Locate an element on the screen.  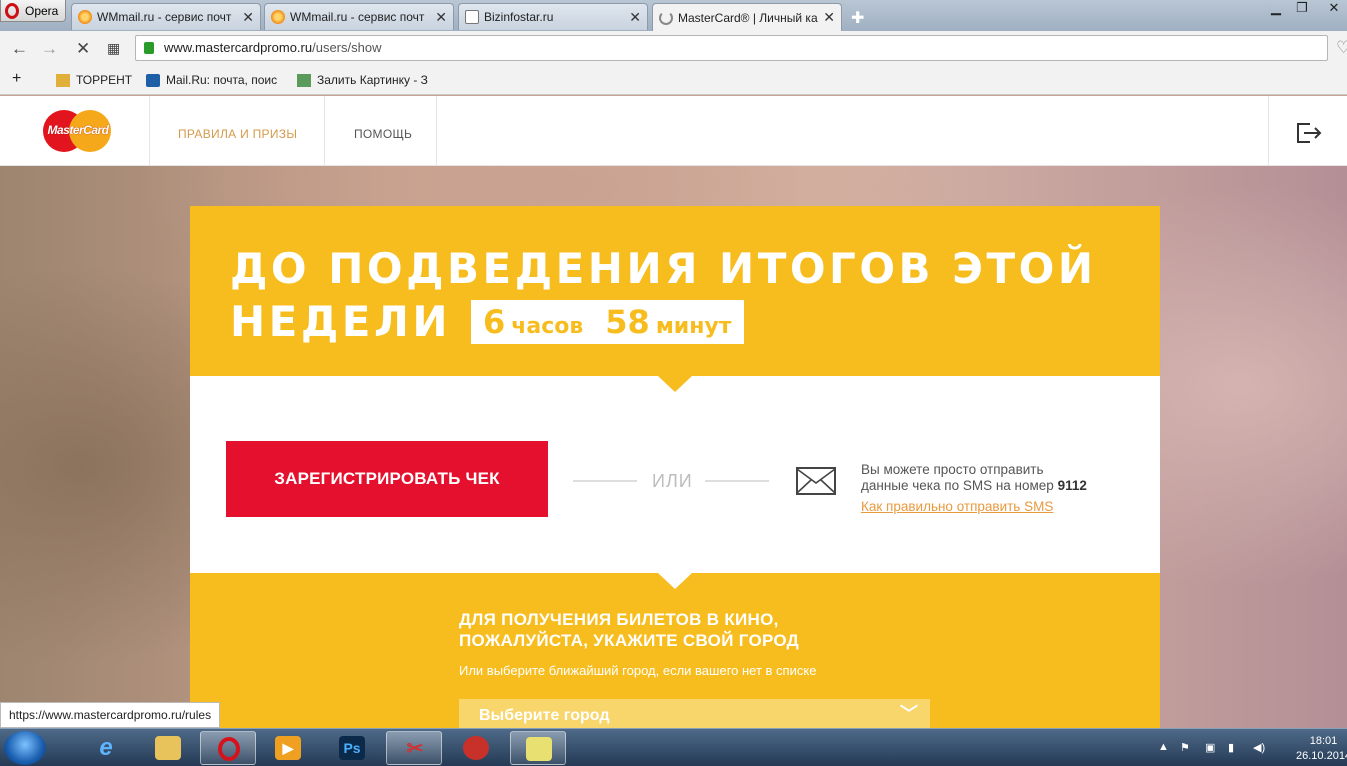
register-receipt-button: ЗАРЕГИСТРИРОВАТЬ ЧЕК is located at coordinates (387, 479).